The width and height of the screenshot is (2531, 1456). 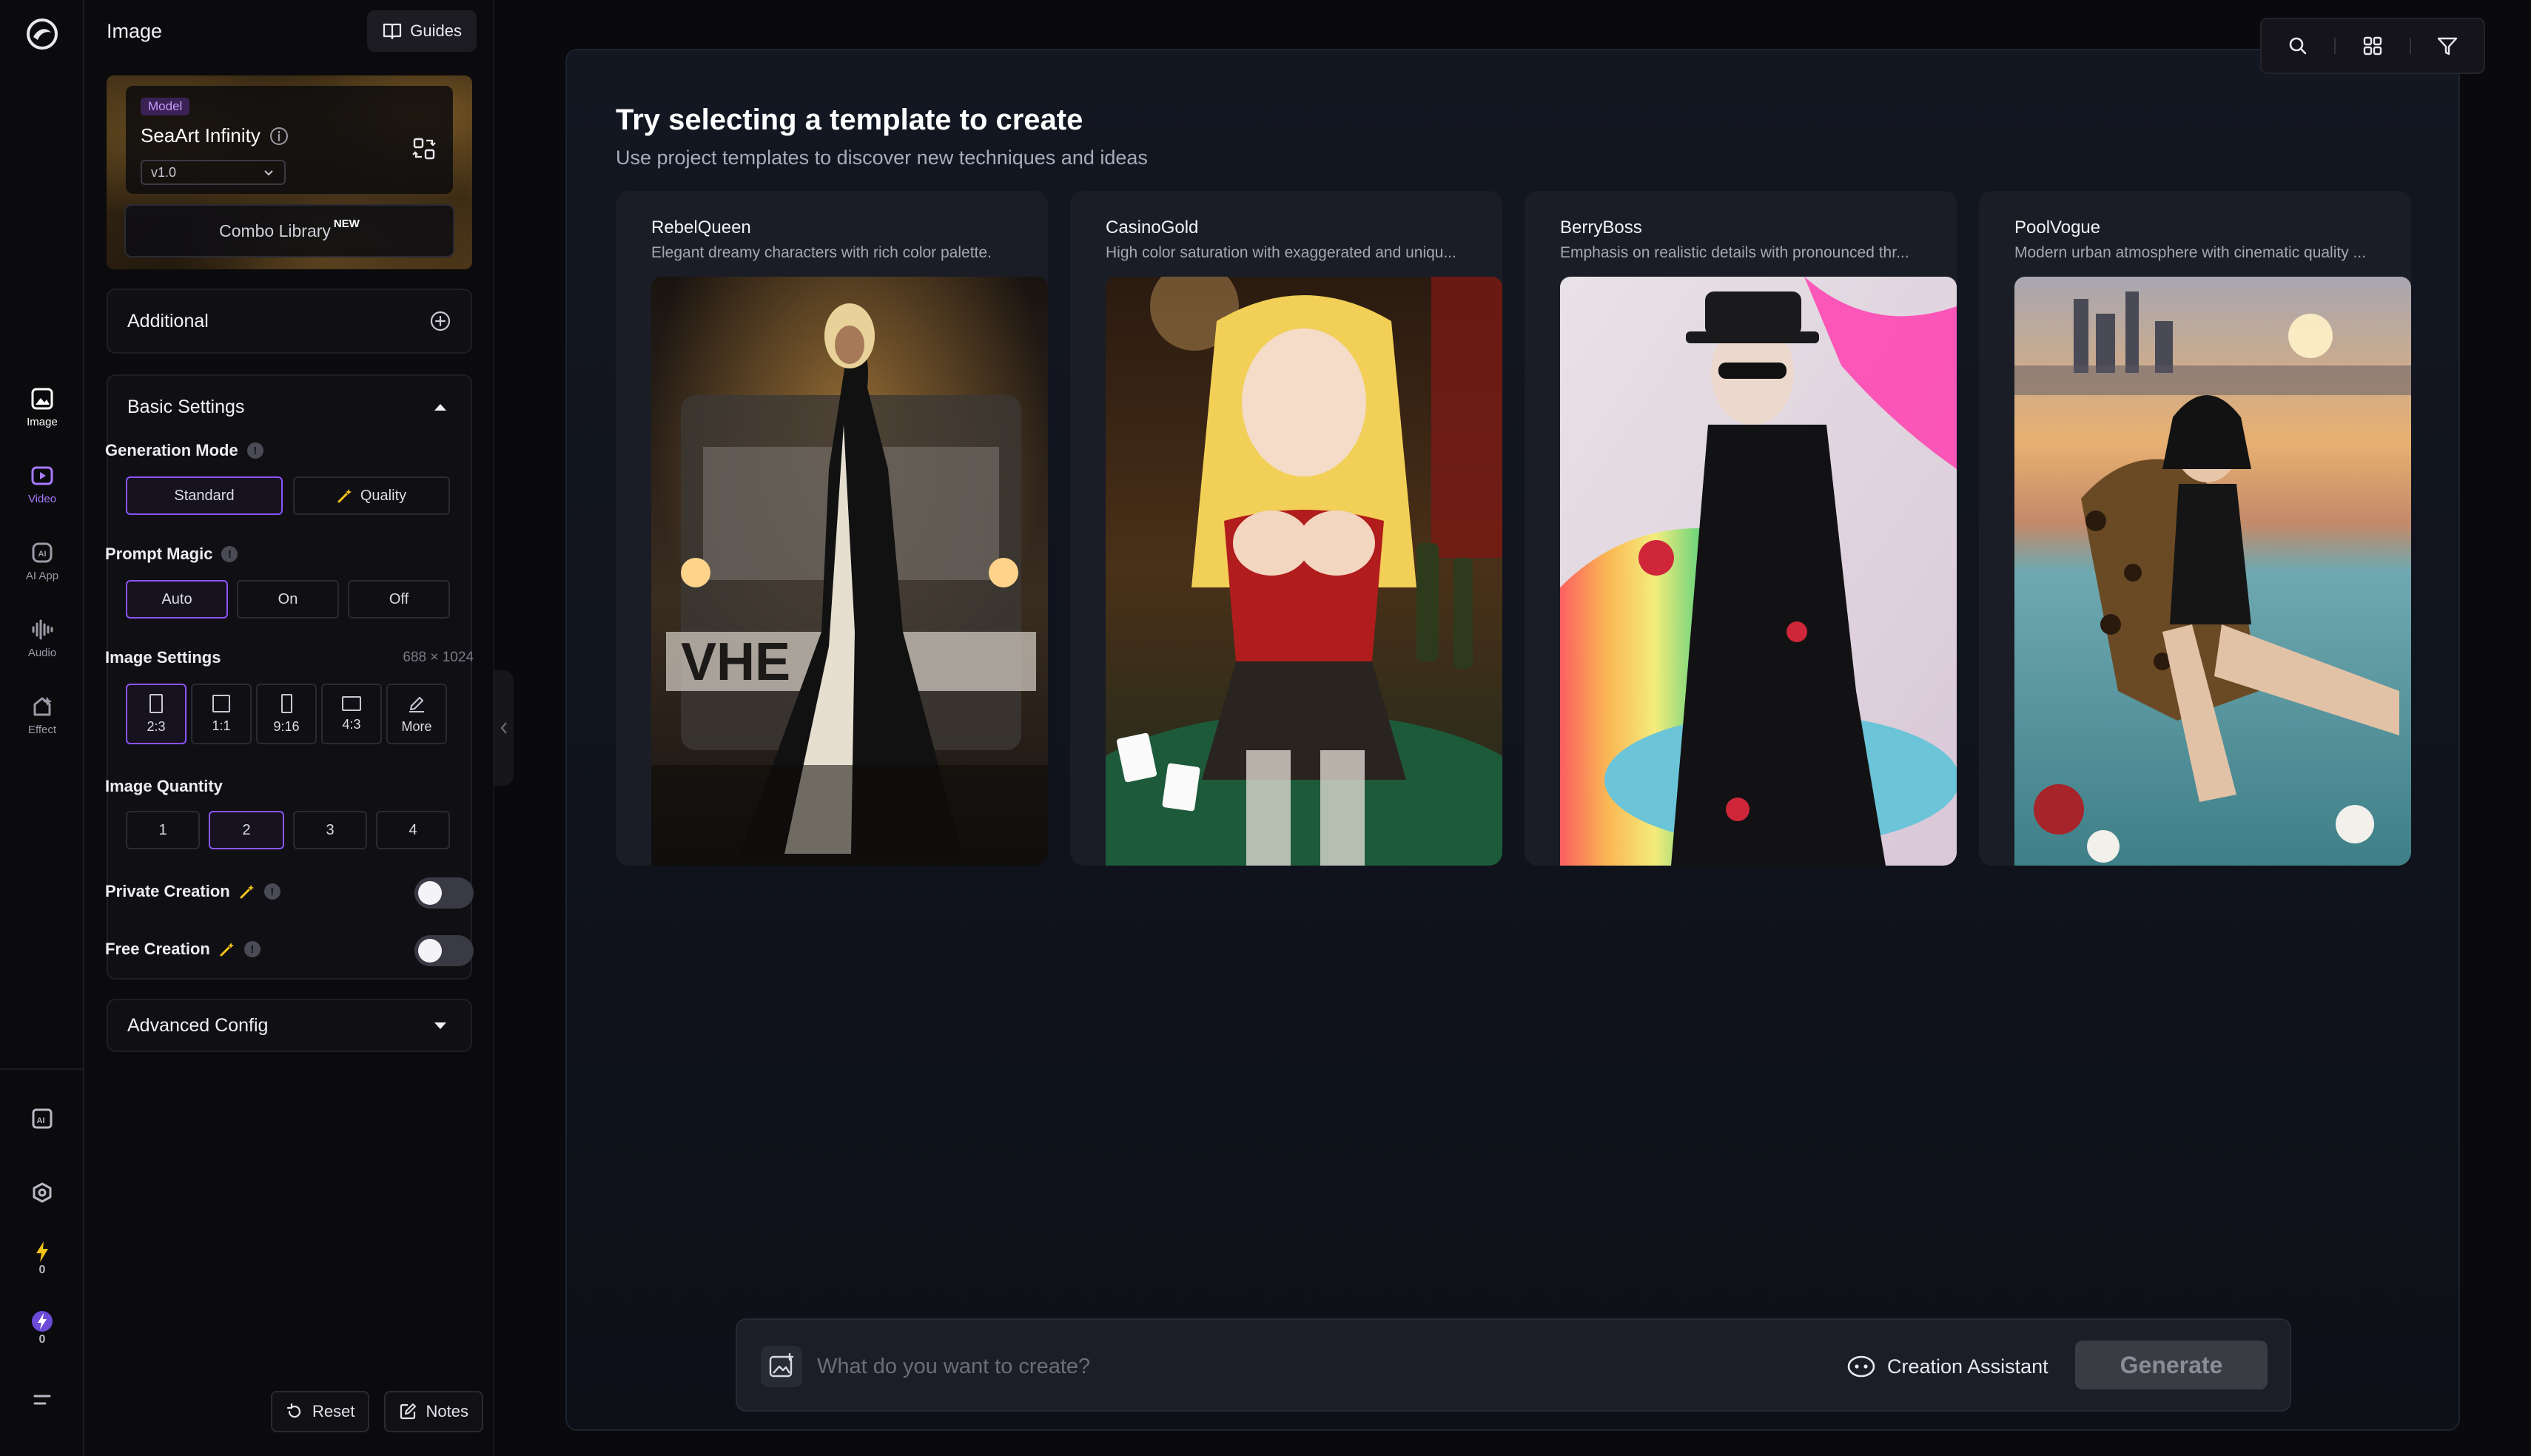 What do you see at coordinates (156, 703) in the screenshot?
I see `ratio-portrait-icon` at bounding box center [156, 703].